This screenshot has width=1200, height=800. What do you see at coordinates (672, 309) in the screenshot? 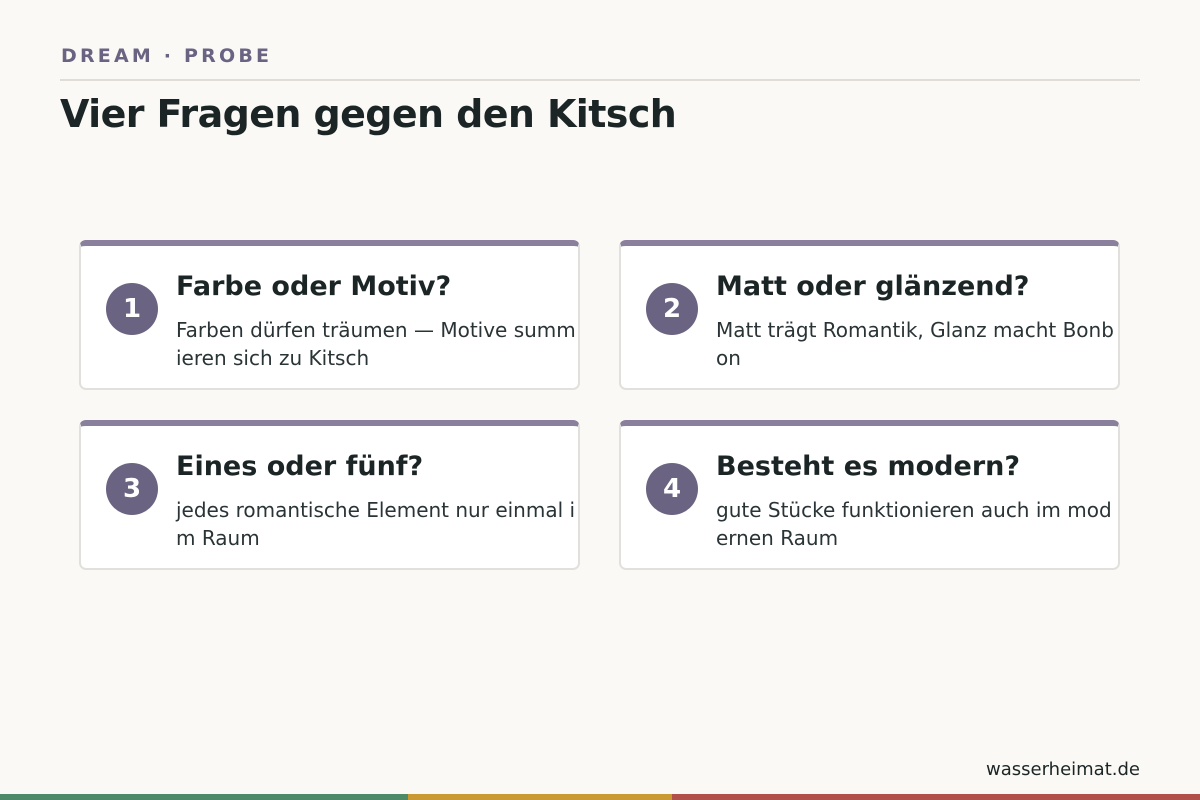
I see `number-badge: 2` at bounding box center [672, 309].